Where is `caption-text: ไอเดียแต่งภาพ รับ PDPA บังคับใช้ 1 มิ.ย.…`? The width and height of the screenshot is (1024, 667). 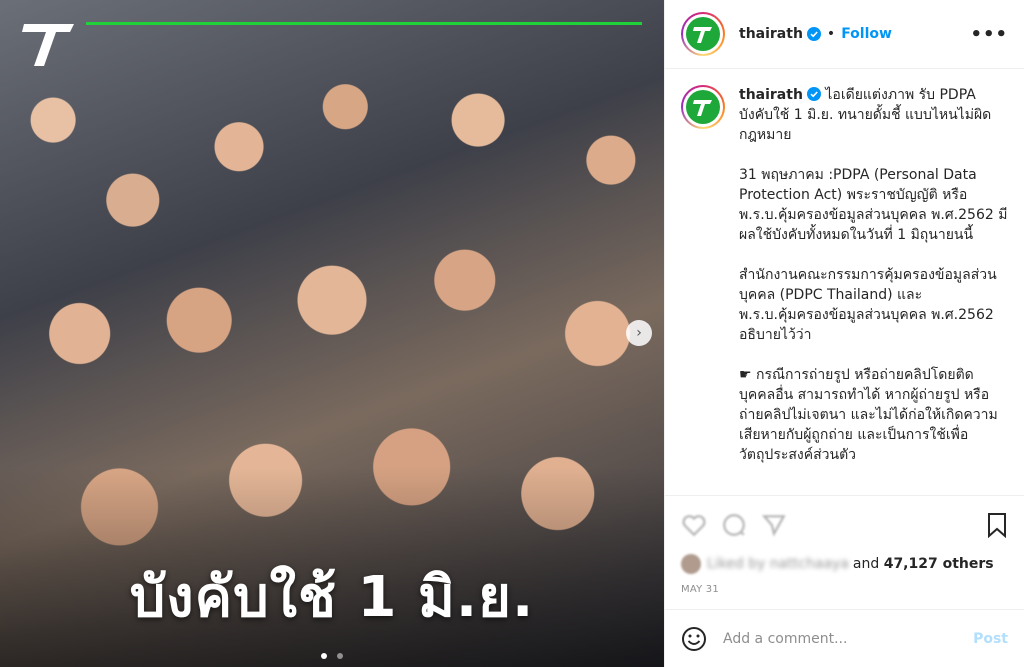
caption-text: ไอเดียแต่งภาพ รับ PDPA บังคับใช้ 1 มิ.ย.… is located at coordinates (873, 275).